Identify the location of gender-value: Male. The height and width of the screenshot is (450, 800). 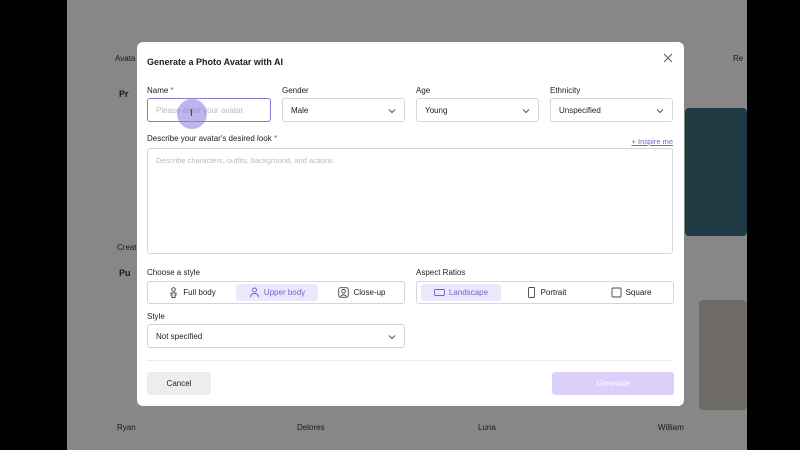
(300, 110).